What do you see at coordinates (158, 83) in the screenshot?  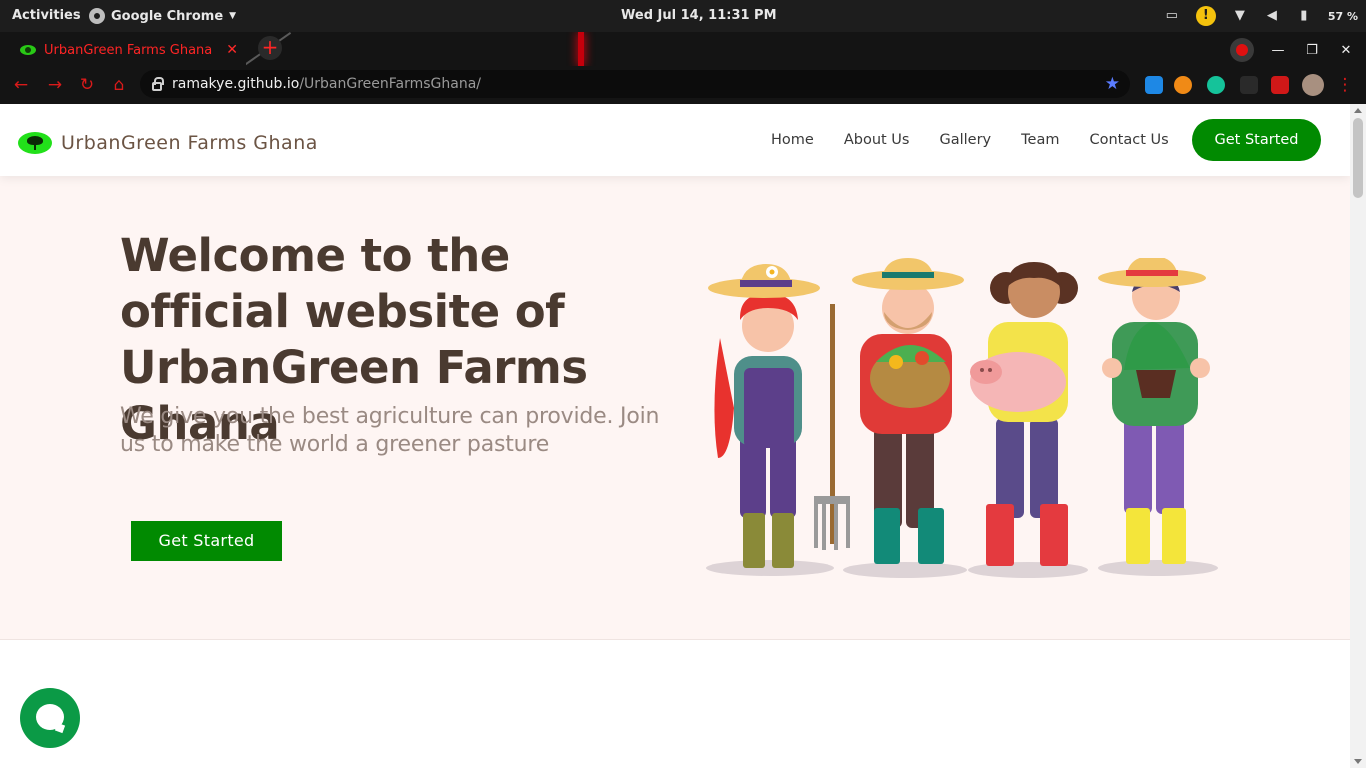 I see `lock-icon` at bounding box center [158, 83].